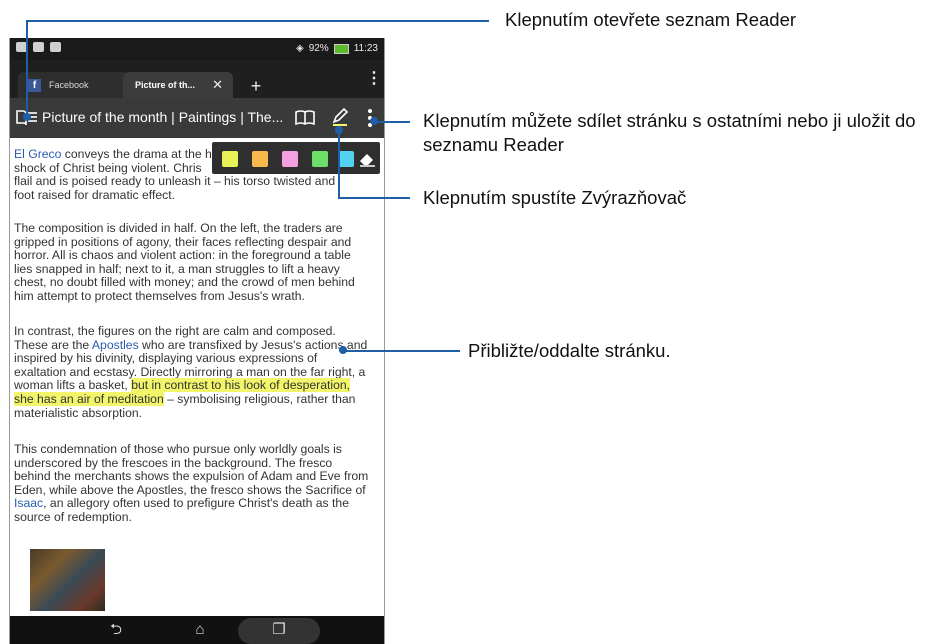 Image resolution: width=938 pixels, height=644 pixels. I want to click on text-line: foot raised for dramatic effect., so click(94, 194).